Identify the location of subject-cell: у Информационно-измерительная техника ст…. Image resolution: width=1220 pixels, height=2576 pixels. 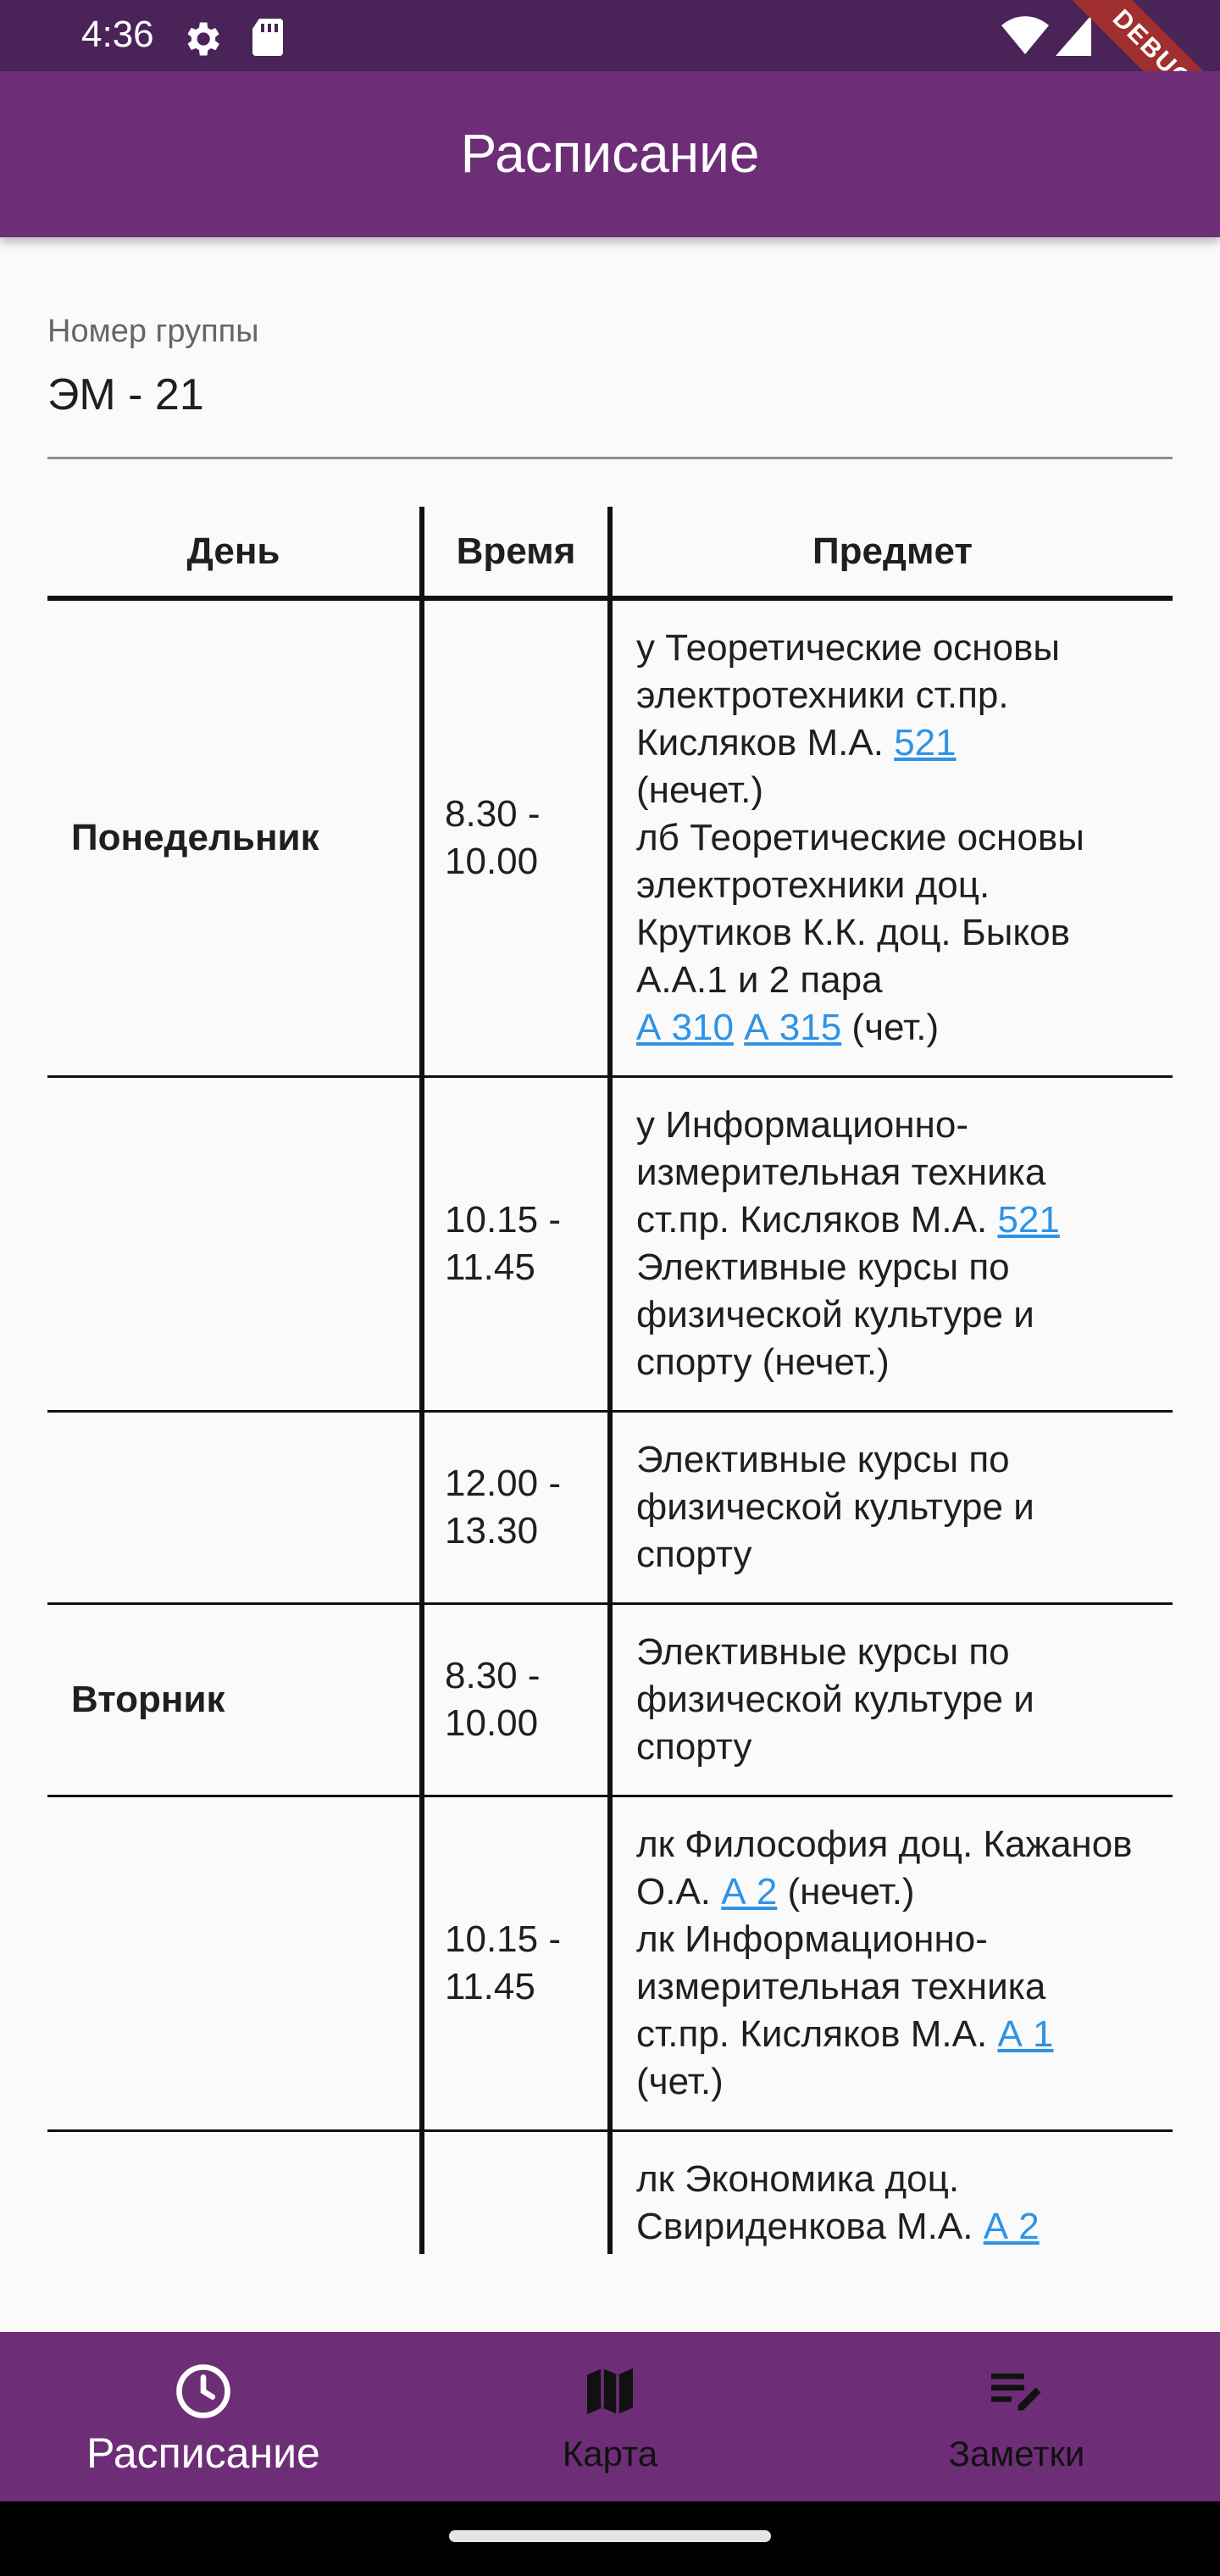
(891, 1244).